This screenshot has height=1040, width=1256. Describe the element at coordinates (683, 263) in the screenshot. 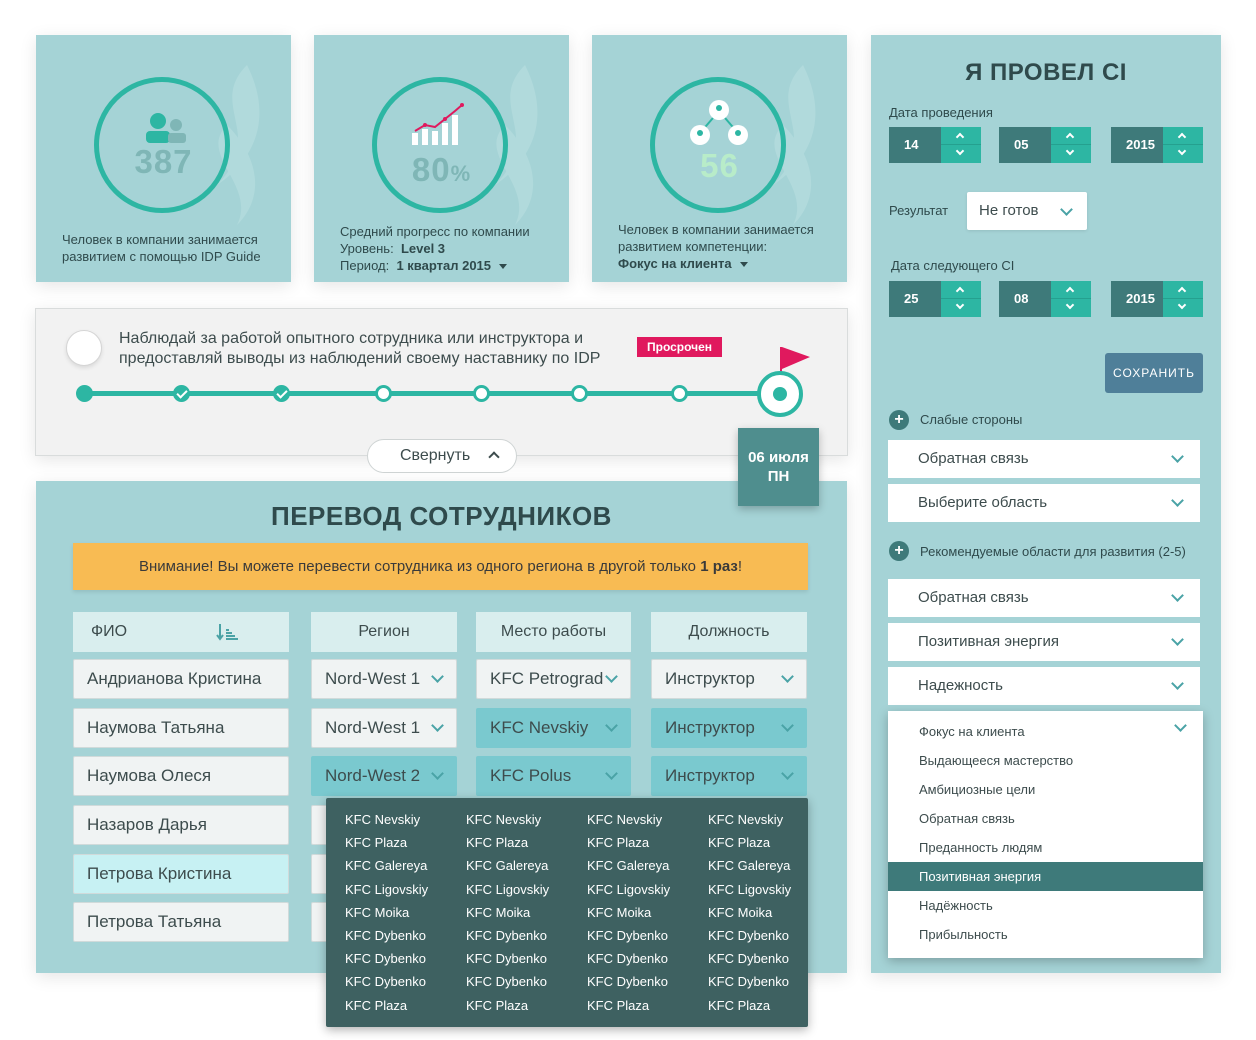

I see `competence-select: Фокус на клиента` at that location.